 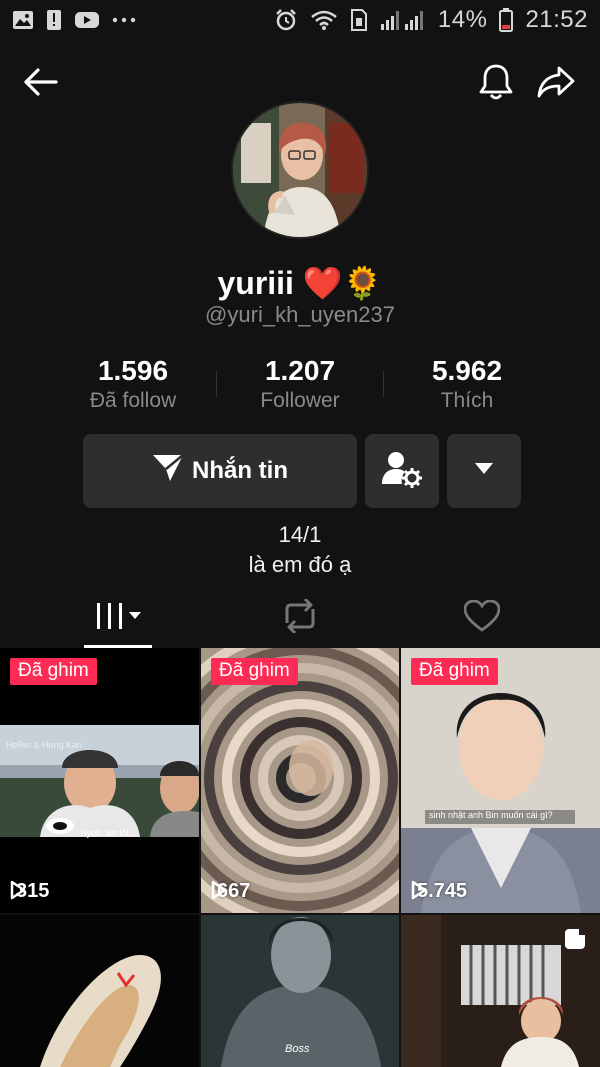 I want to click on view-count: 315, so click(x=29, y=891).